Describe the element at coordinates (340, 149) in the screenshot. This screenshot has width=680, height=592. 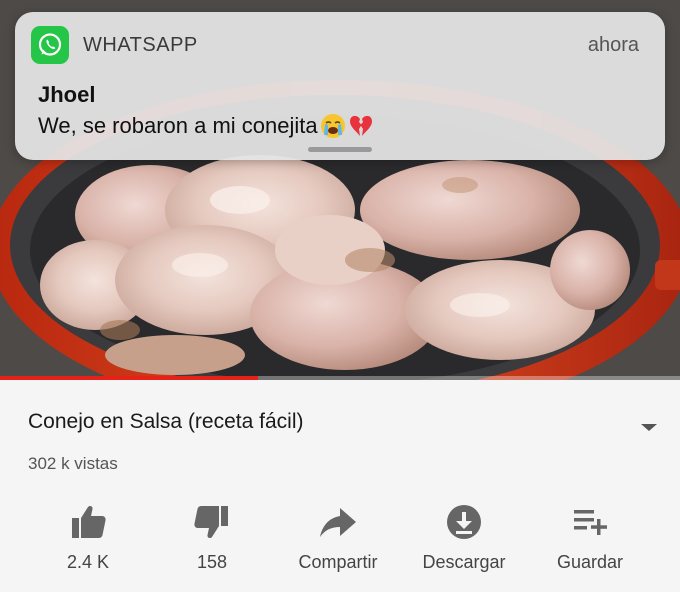
I see `notification-drag-handle` at that location.